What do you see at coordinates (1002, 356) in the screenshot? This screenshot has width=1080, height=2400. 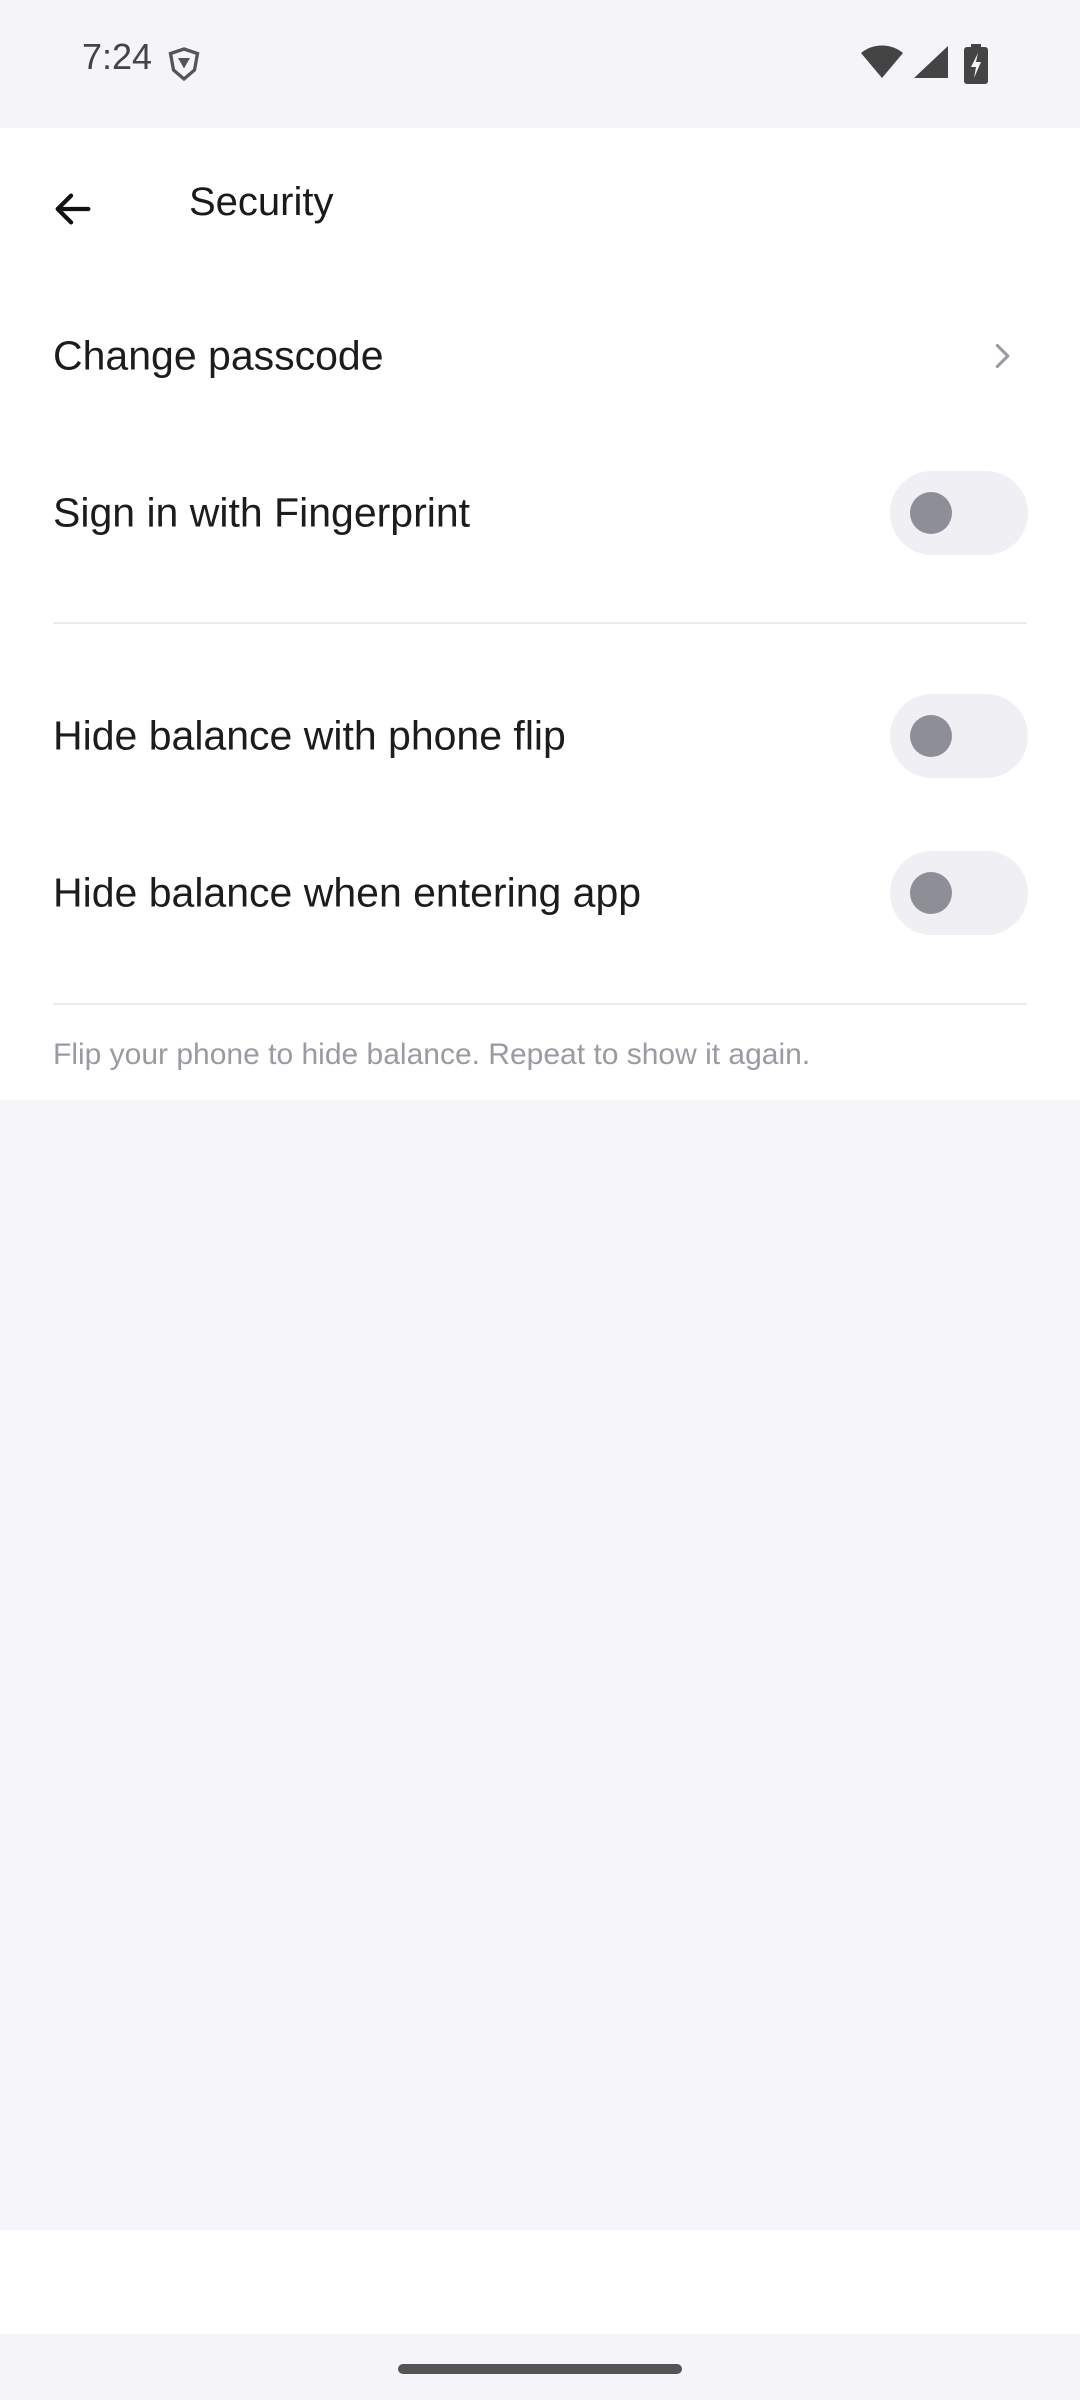 I see `chevron-right-icon` at bounding box center [1002, 356].